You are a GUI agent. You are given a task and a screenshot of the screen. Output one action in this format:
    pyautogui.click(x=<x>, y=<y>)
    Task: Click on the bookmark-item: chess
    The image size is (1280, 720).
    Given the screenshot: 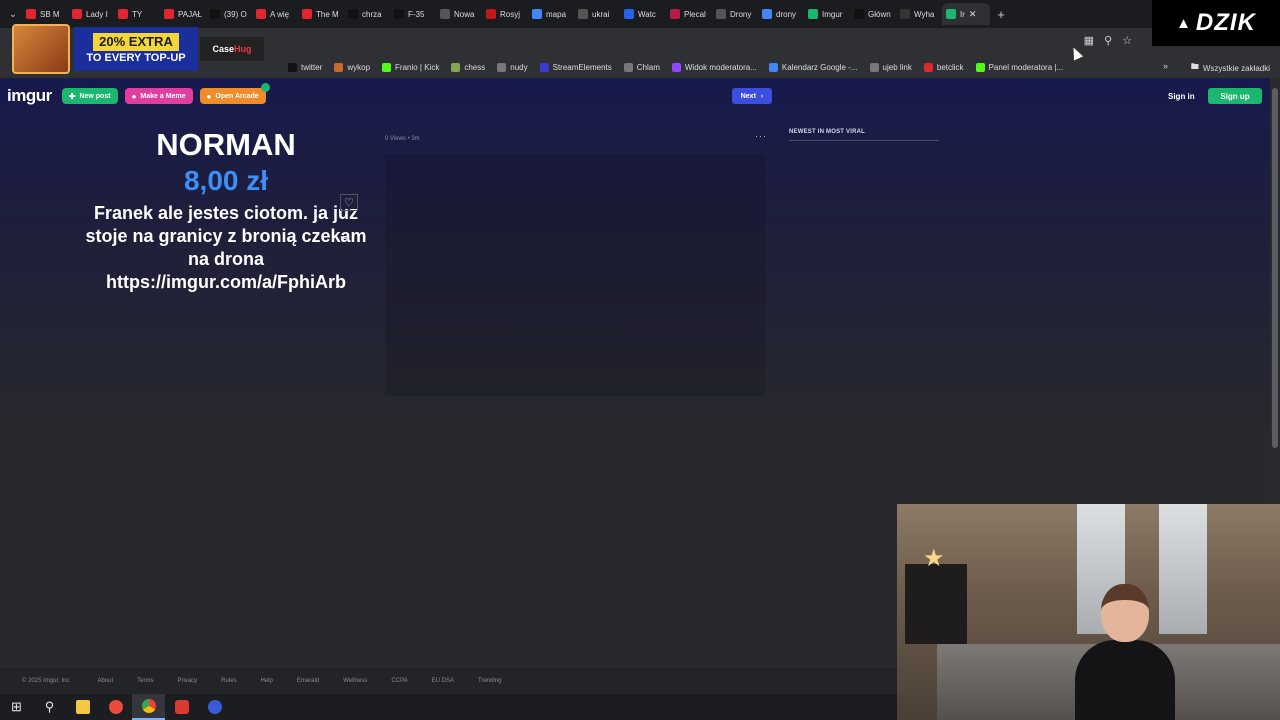 What is the action you would take?
    pyautogui.click(x=468, y=67)
    